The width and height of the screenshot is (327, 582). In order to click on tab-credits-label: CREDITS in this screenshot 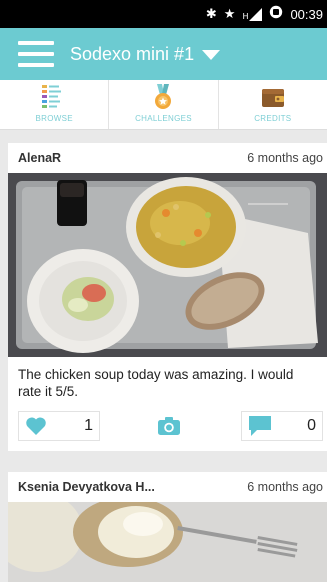, I will do `click(273, 118)`.